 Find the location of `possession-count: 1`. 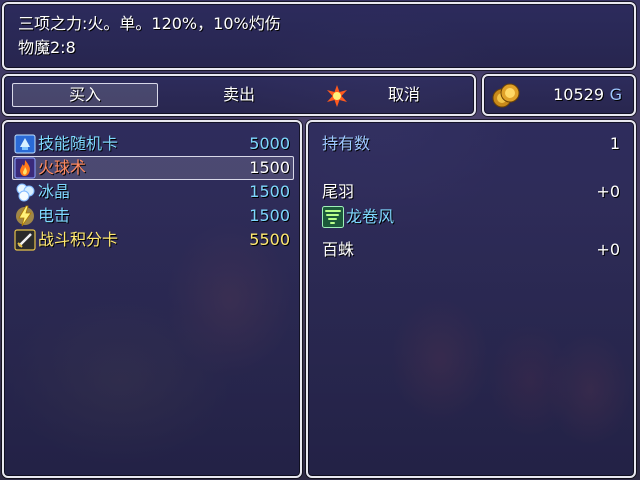

possession-count: 1 is located at coordinates (614, 143).